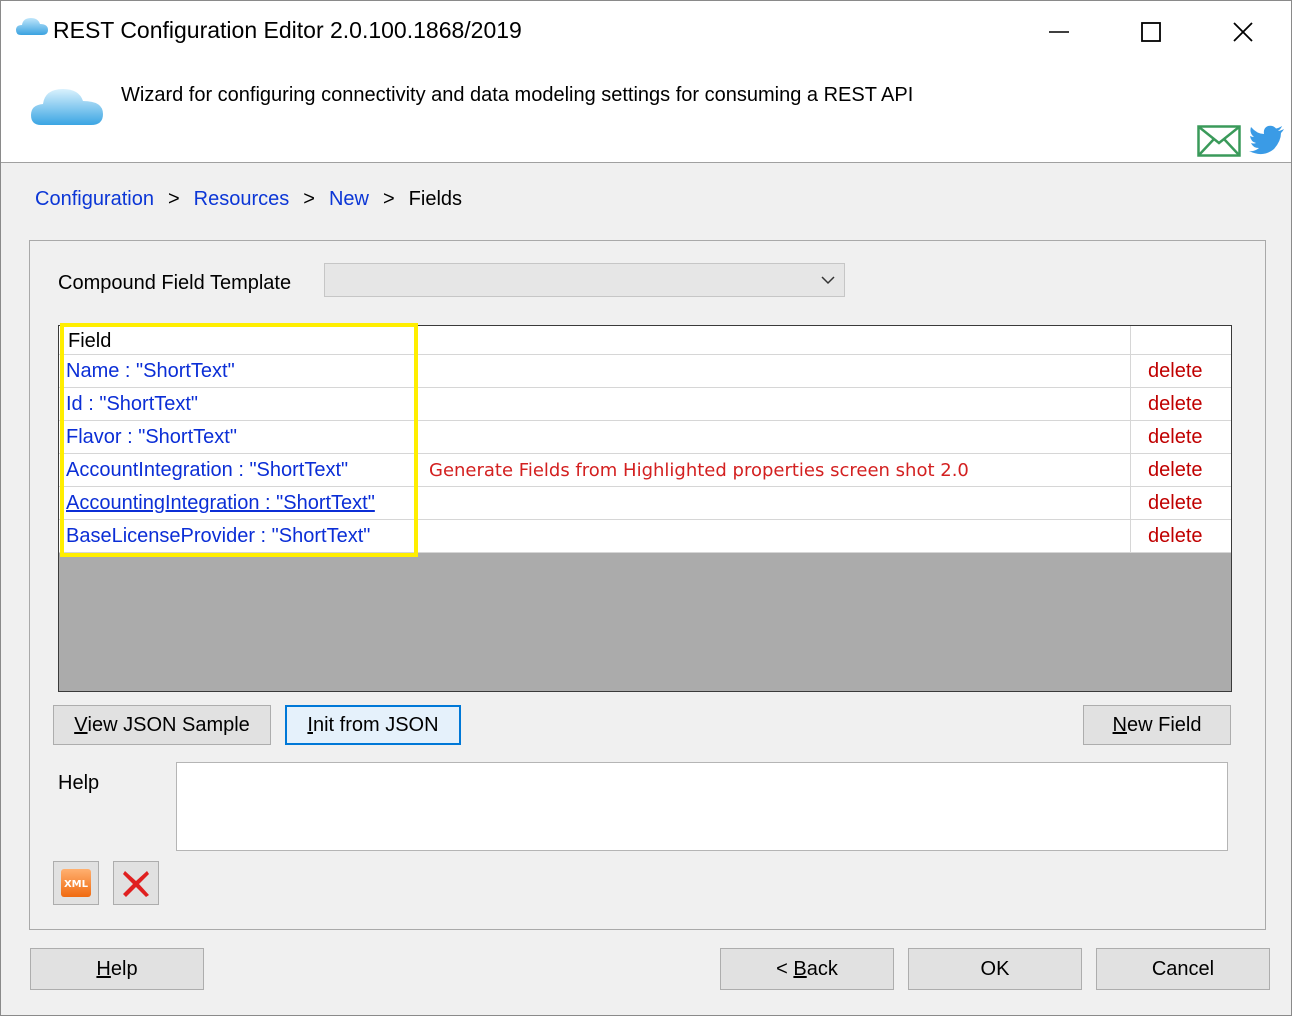  What do you see at coordinates (1219, 141) in the screenshot?
I see `mail-icon` at bounding box center [1219, 141].